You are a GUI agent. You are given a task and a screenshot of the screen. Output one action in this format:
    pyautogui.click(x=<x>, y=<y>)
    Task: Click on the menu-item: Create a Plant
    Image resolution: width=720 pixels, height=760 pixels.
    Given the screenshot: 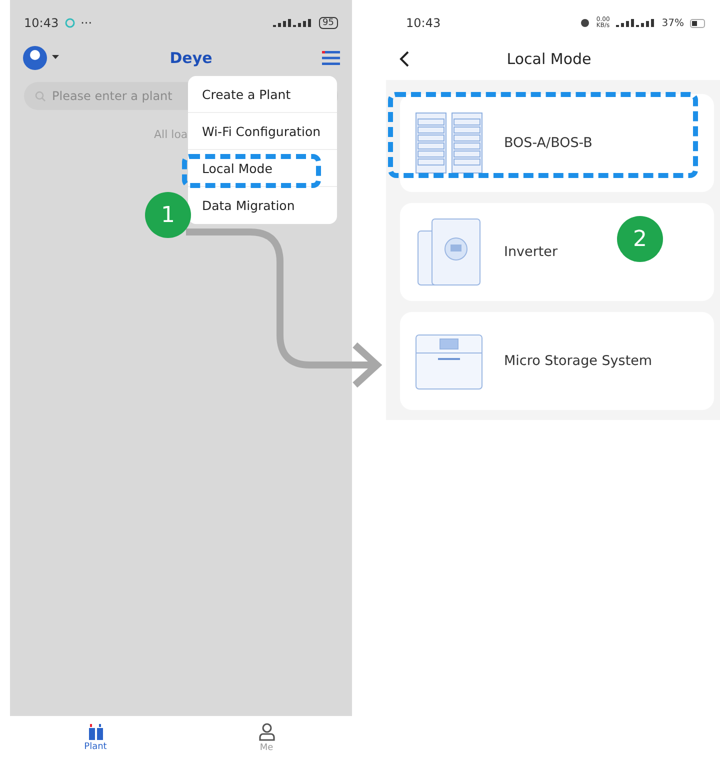 What is the action you would take?
    pyautogui.click(x=262, y=94)
    